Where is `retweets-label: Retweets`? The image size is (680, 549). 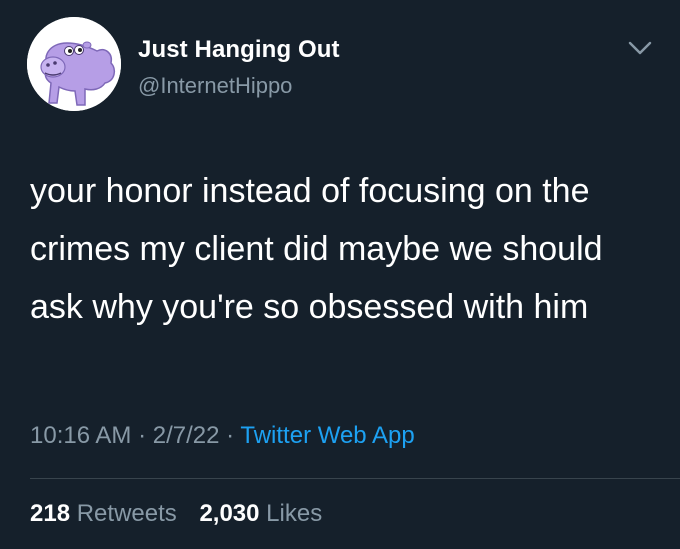 retweets-label: Retweets is located at coordinates (126, 513).